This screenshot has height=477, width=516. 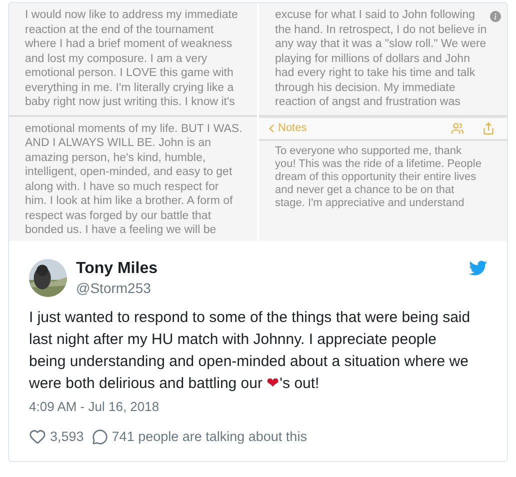 I want to click on comment-icon, so click(x=100, y=436).